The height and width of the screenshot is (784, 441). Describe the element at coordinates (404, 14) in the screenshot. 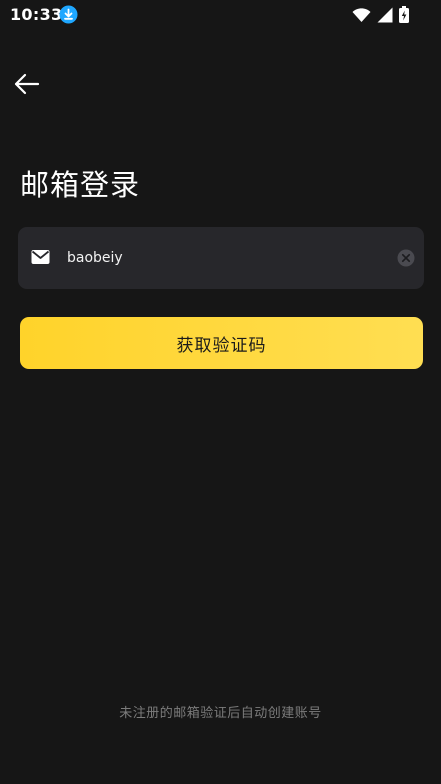

I see `battery-charging-icon` at that location.